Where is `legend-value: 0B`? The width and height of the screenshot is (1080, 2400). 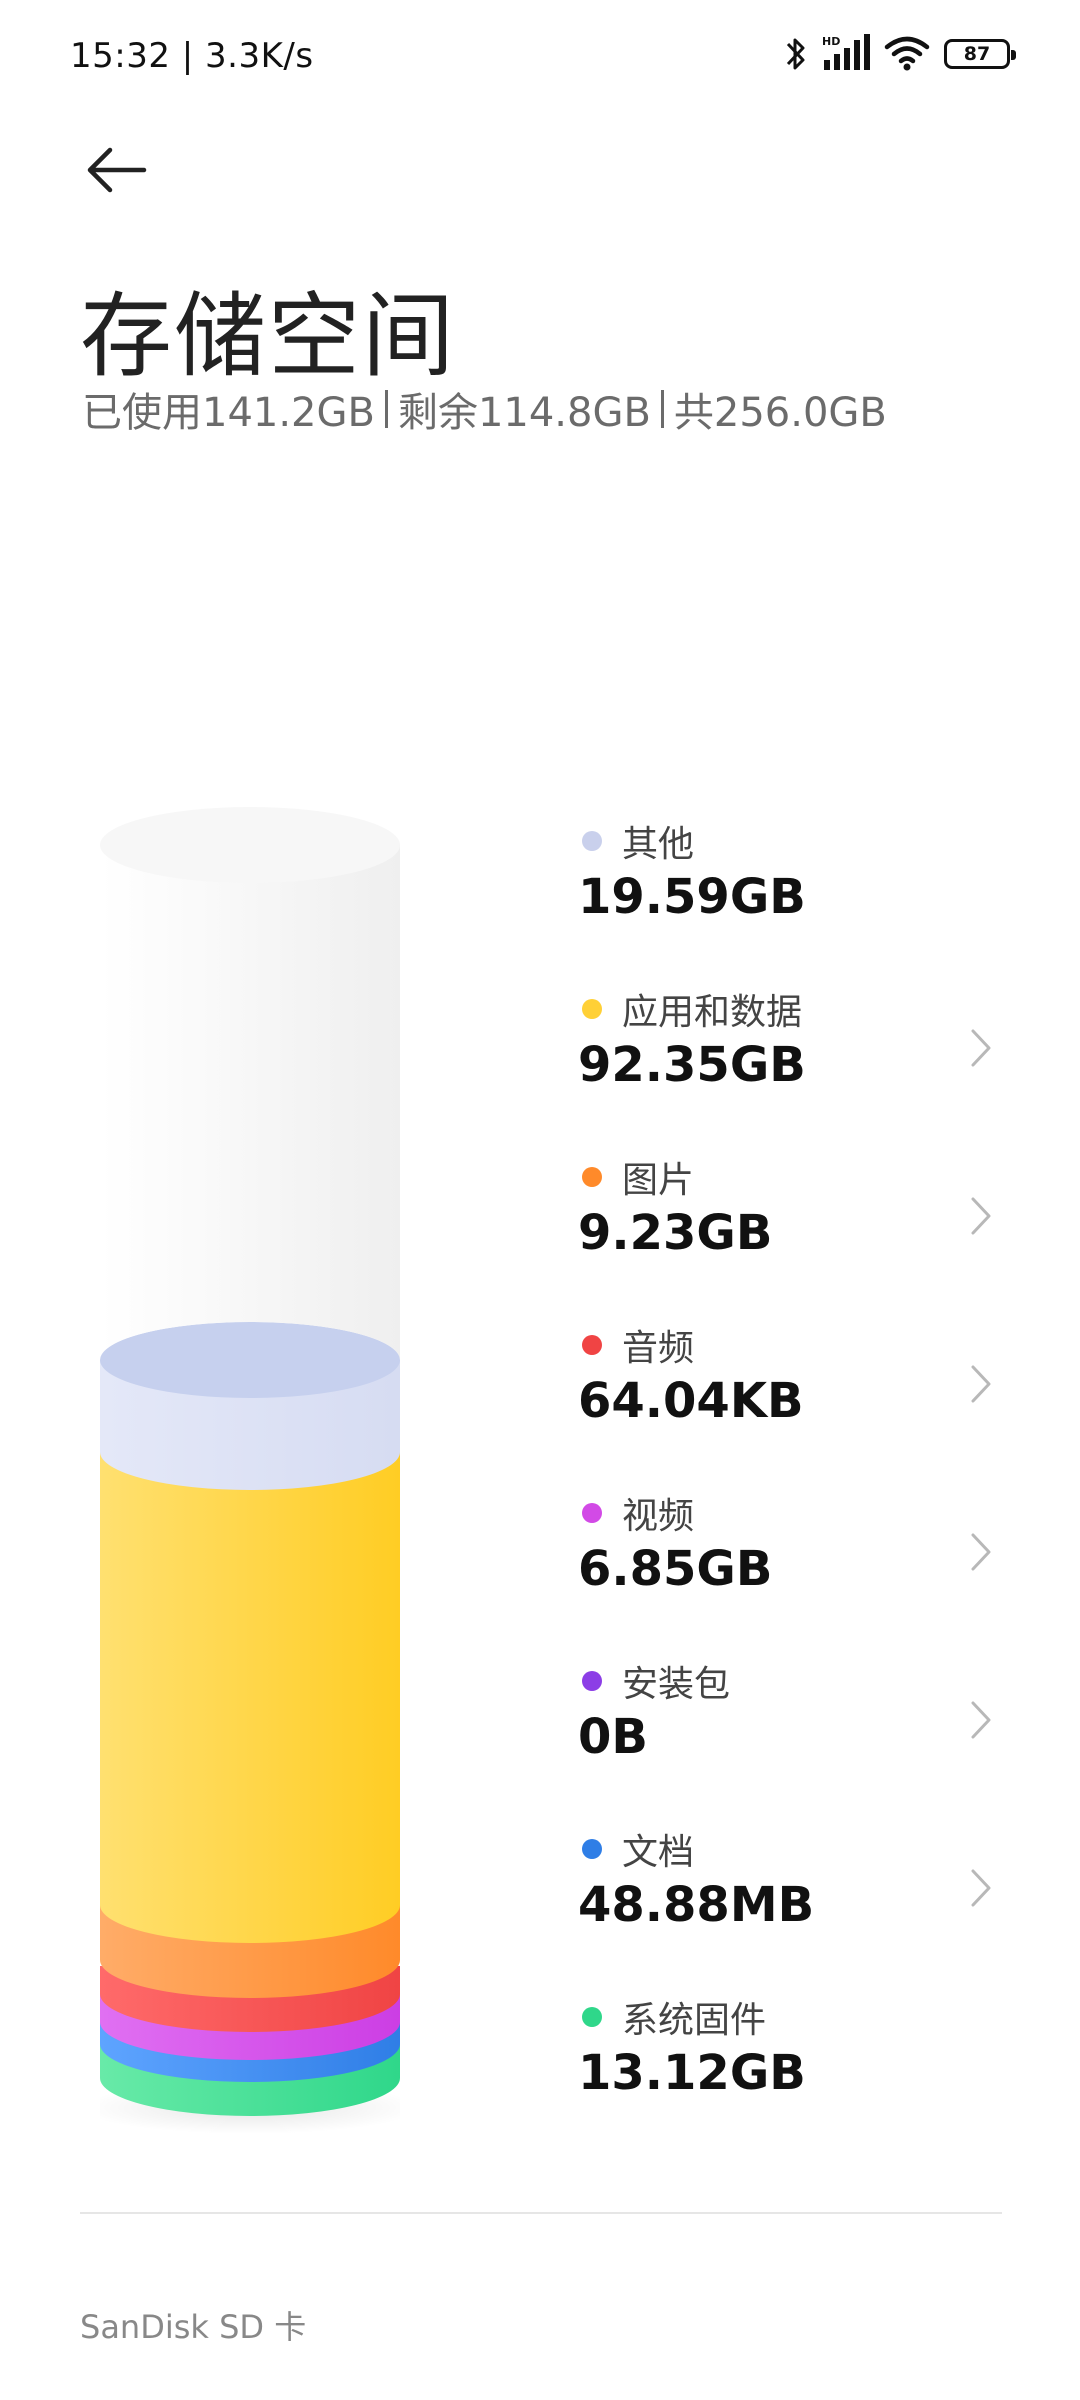
legend-value: 0B is located at coordinates (613, 1737).